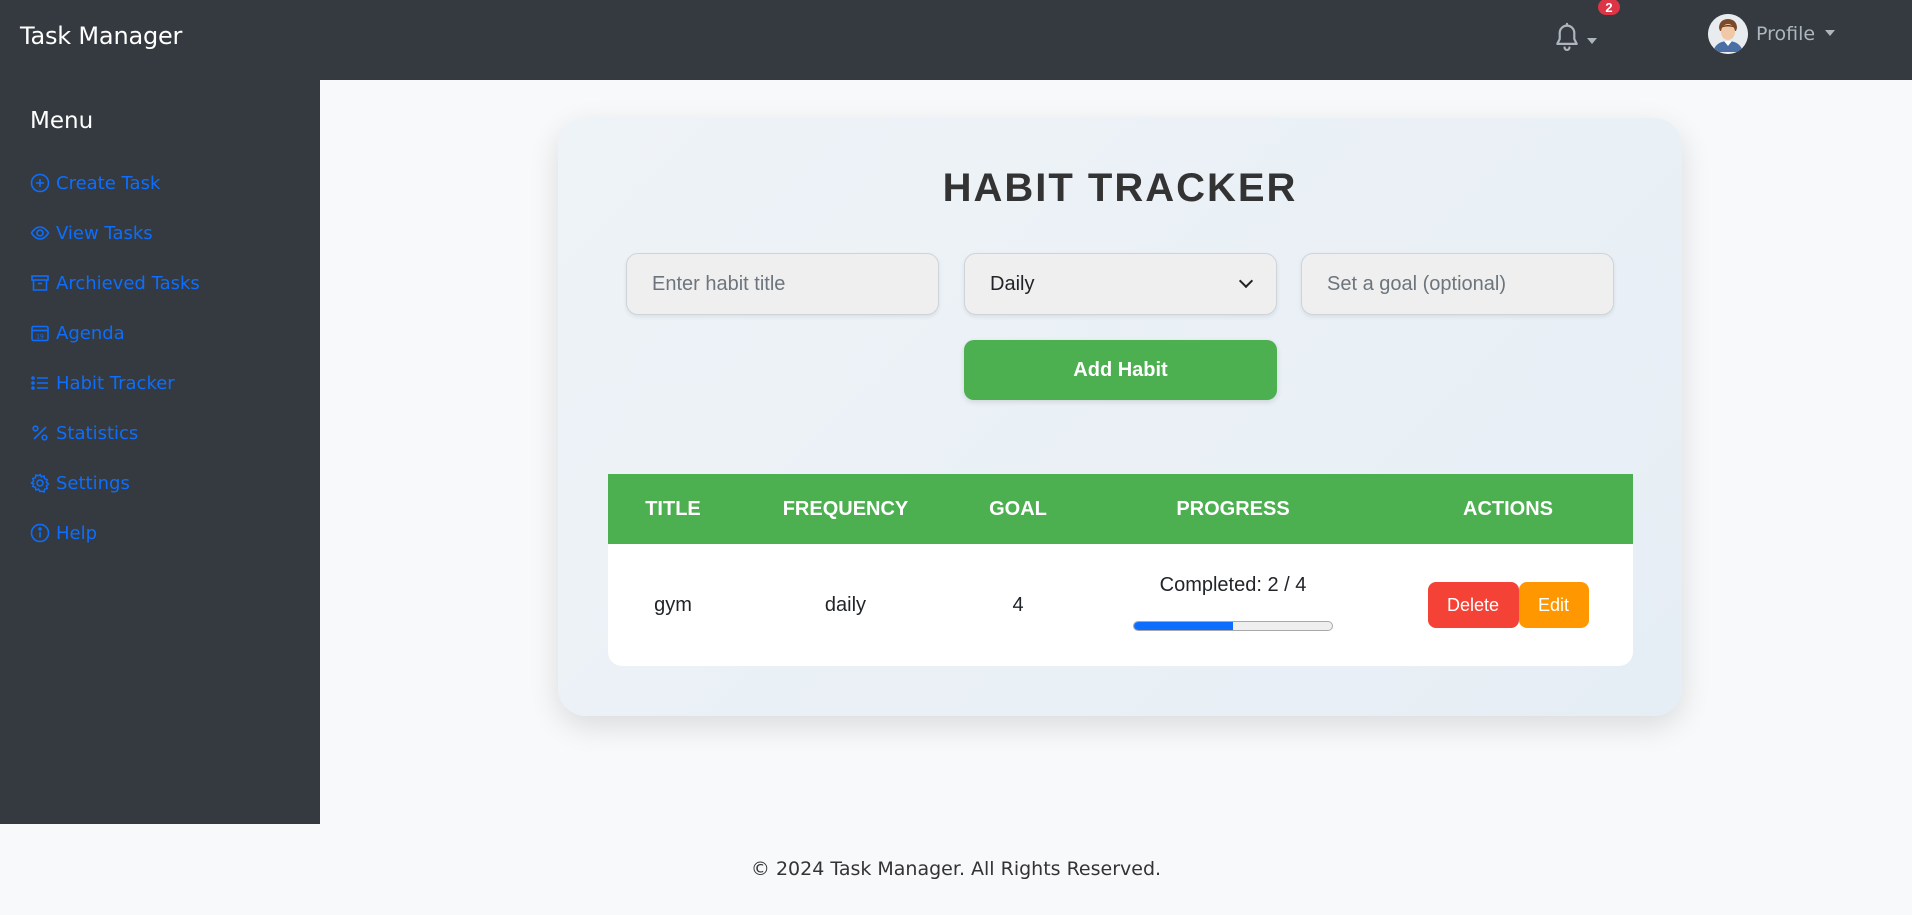 This screenshot has height=915, width=1912. What do you see at coordinates (175, 233) in the screenshot?
I see `sidebar-item-view-tasks: View Tasks` at bounding box center [175, 233].